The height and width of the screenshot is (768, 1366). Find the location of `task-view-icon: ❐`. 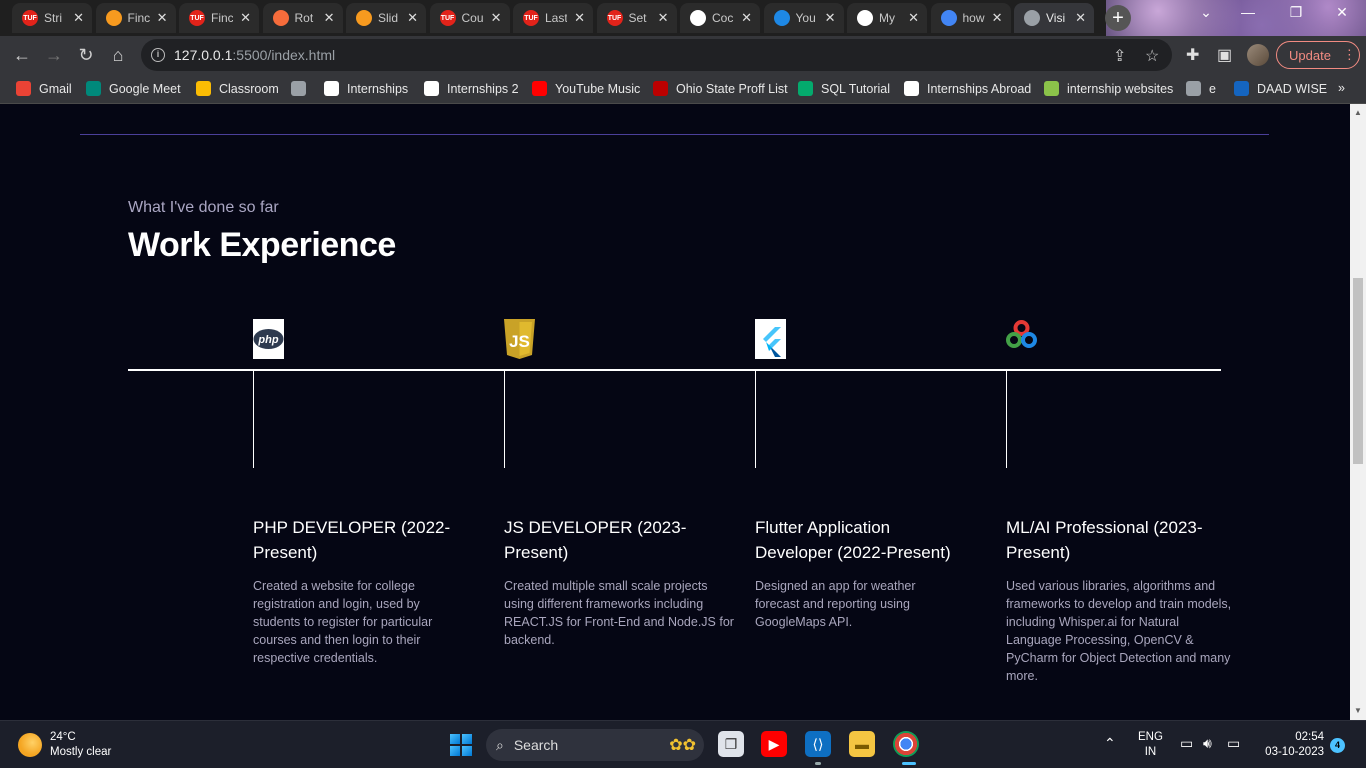

task-view-icon: ❐ is located at coordinates (731, 744).